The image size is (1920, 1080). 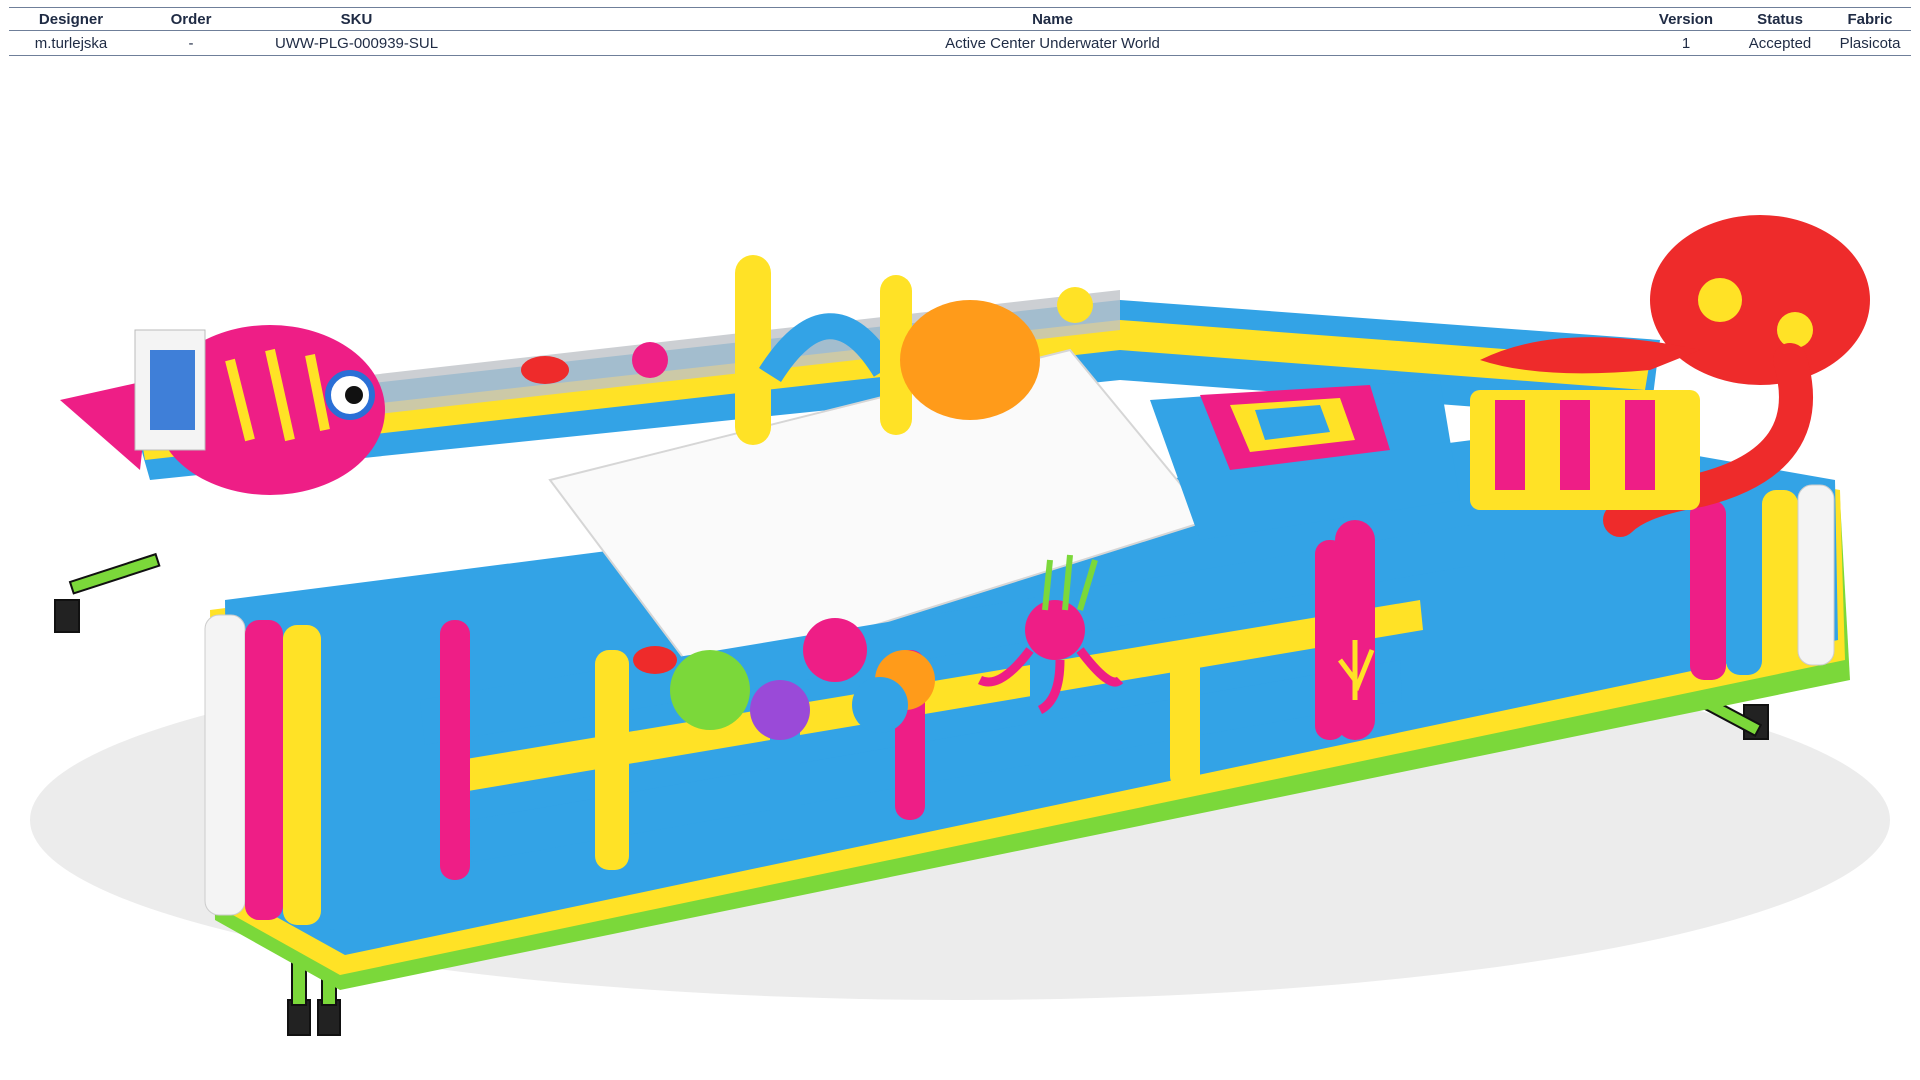 I want to click on fish-figure, so click(x=222, y=410).